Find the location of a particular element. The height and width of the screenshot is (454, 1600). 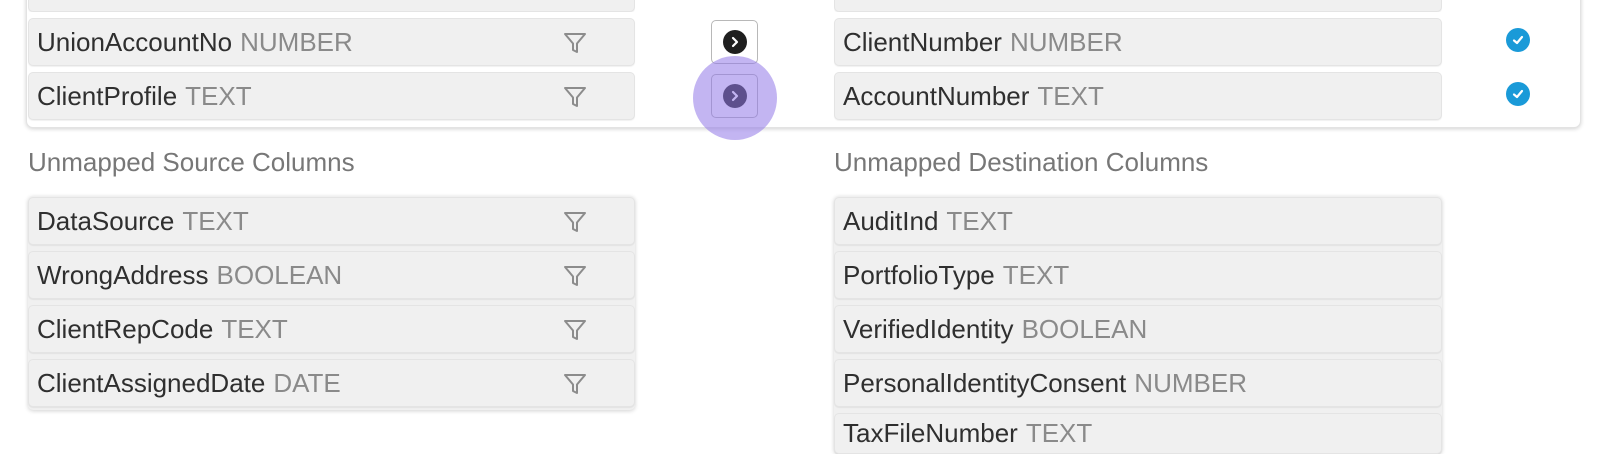

destination-column-row: VerifiedIdentity BOOLEAN is located at coordinates (1138, 329).